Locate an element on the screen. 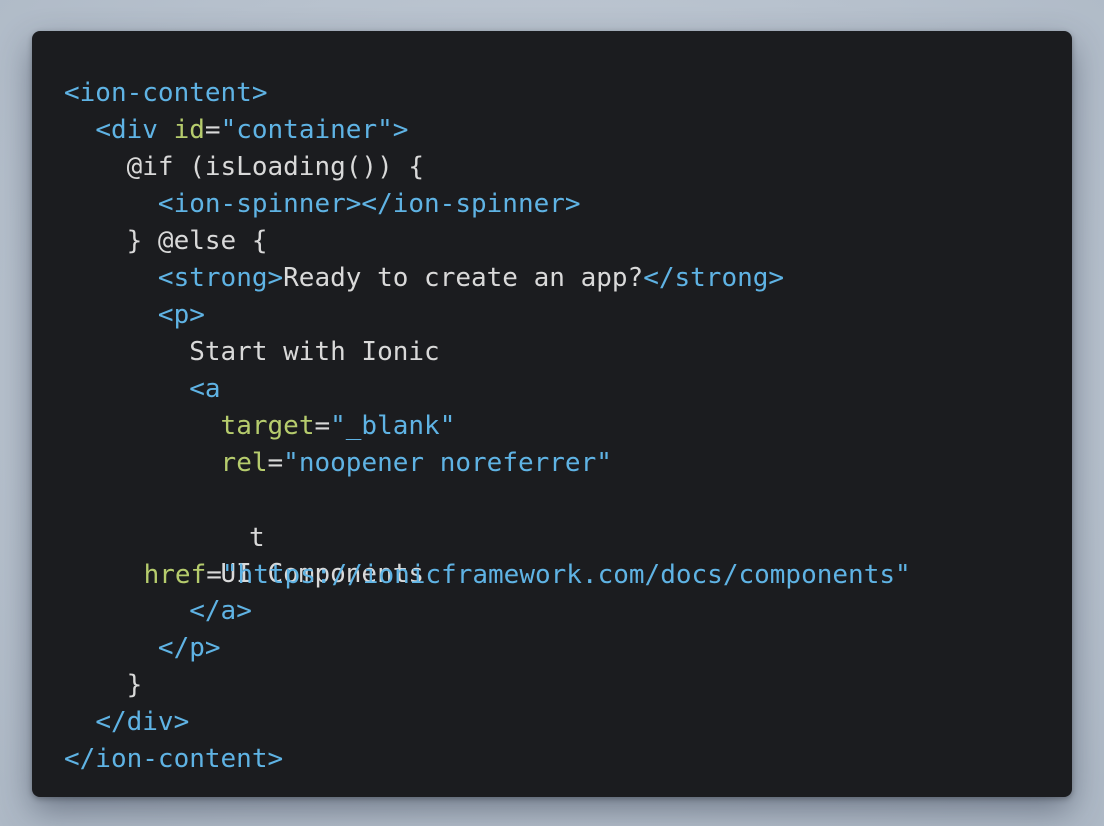 The width and height of the screenshot is (1104, 826). code-line: <a is located at coordinates (424, 389).